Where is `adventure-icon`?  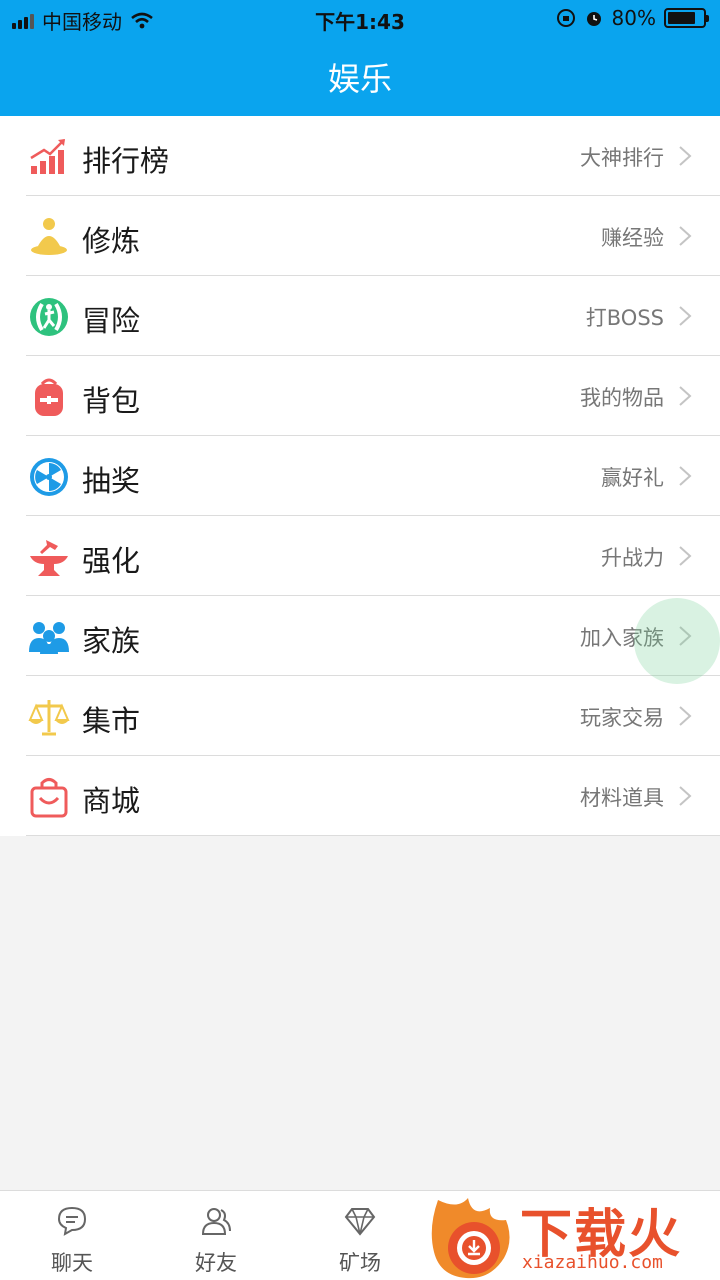
adventure-icon is located at coordinates (49, 317).